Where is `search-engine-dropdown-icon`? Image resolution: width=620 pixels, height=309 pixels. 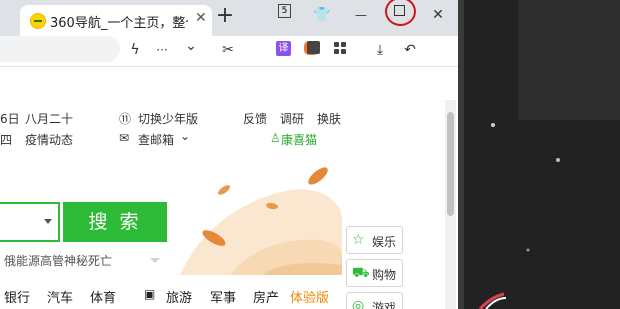 search-engine-dropdown-icon is located at coordinates (48, 221).